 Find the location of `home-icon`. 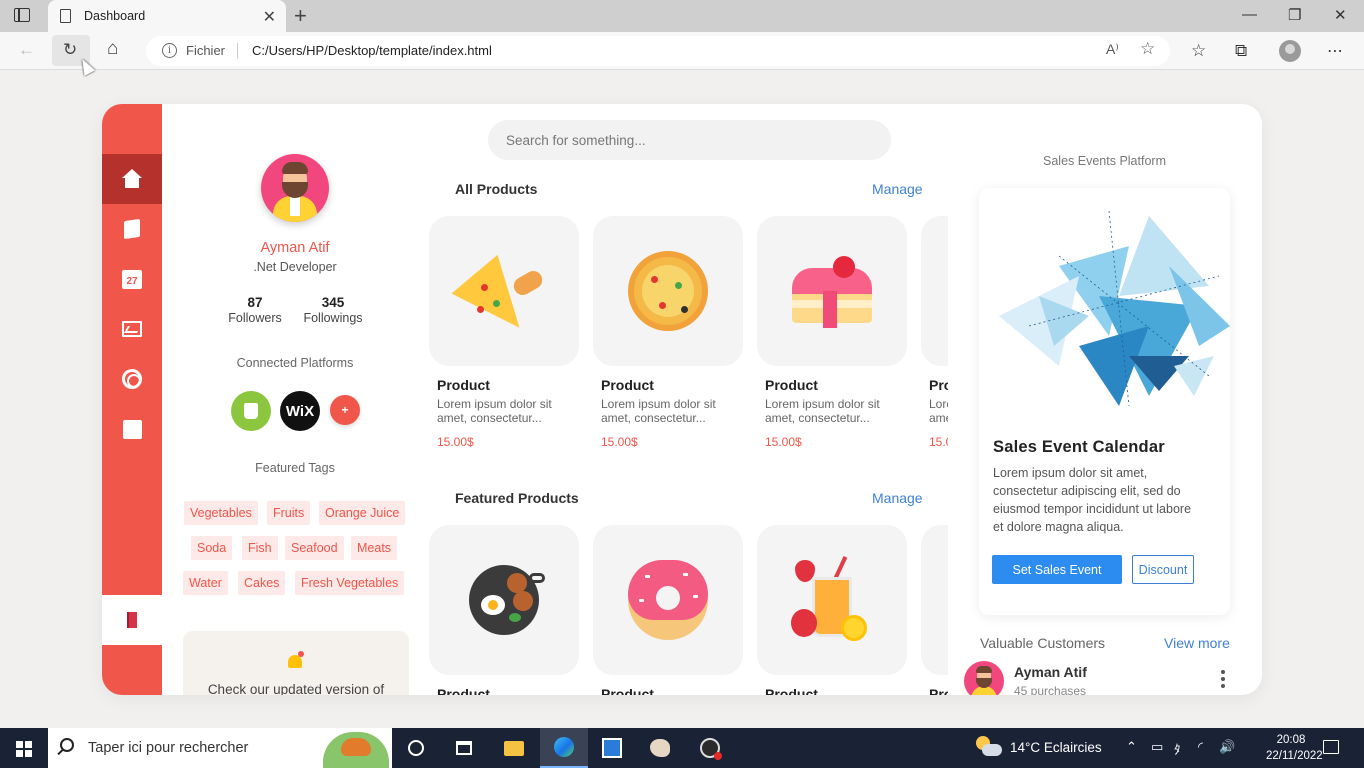

home-icon is located at coordinates (132, 179).